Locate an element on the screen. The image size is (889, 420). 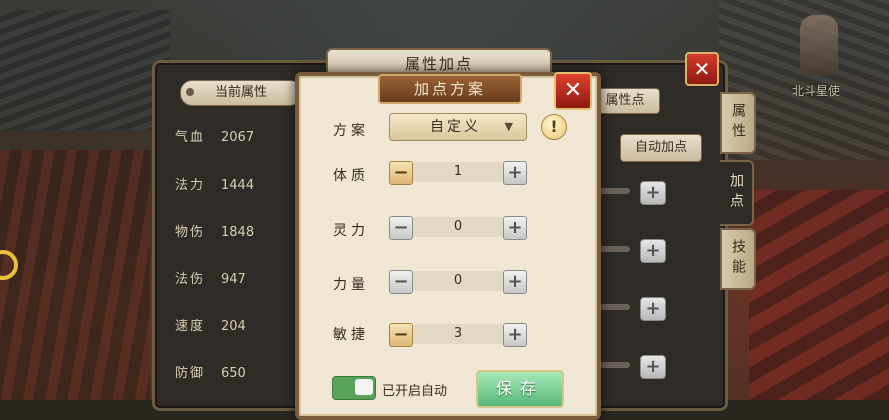
npc-figure is located at coordinates (819, 45).